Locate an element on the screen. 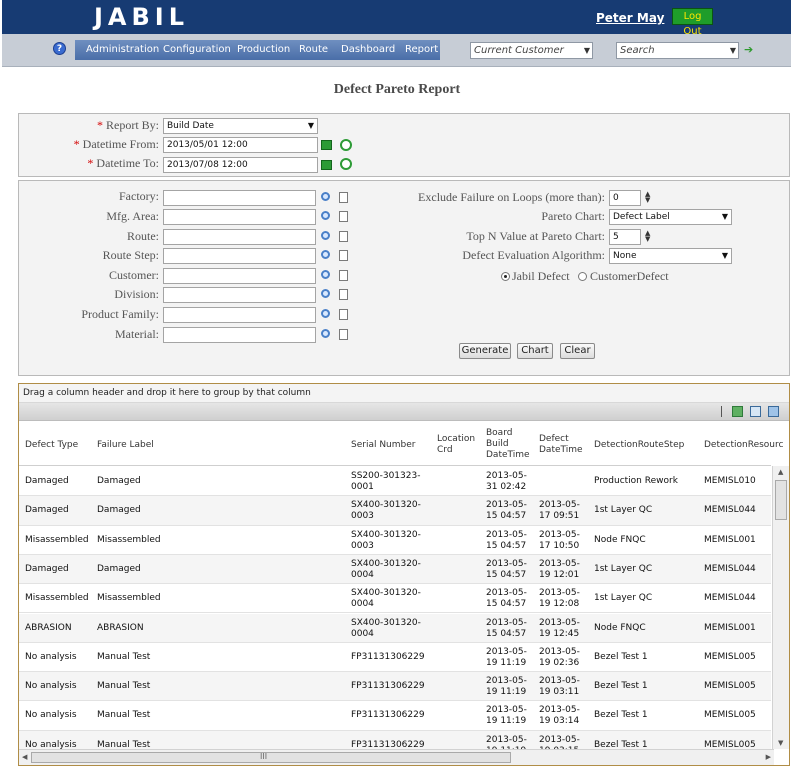  generate-button: Generate is located at coordinates (485, 351).